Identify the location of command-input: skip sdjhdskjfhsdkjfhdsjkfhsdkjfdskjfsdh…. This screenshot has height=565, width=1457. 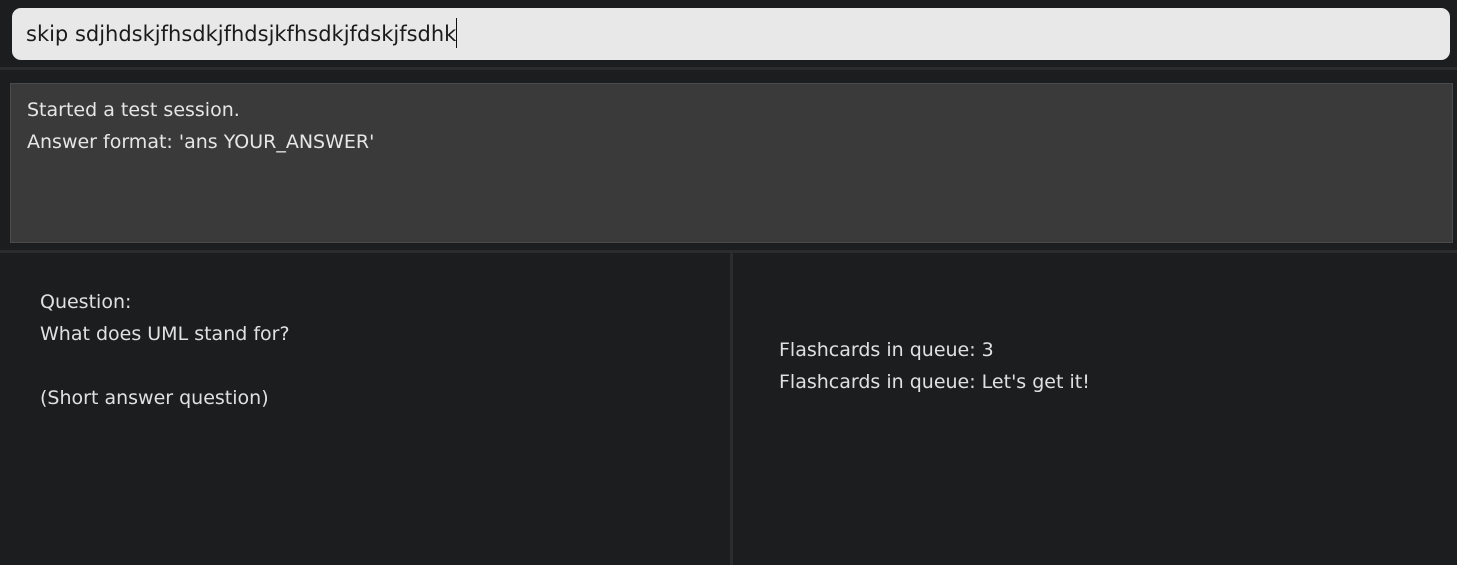
(731, 34).